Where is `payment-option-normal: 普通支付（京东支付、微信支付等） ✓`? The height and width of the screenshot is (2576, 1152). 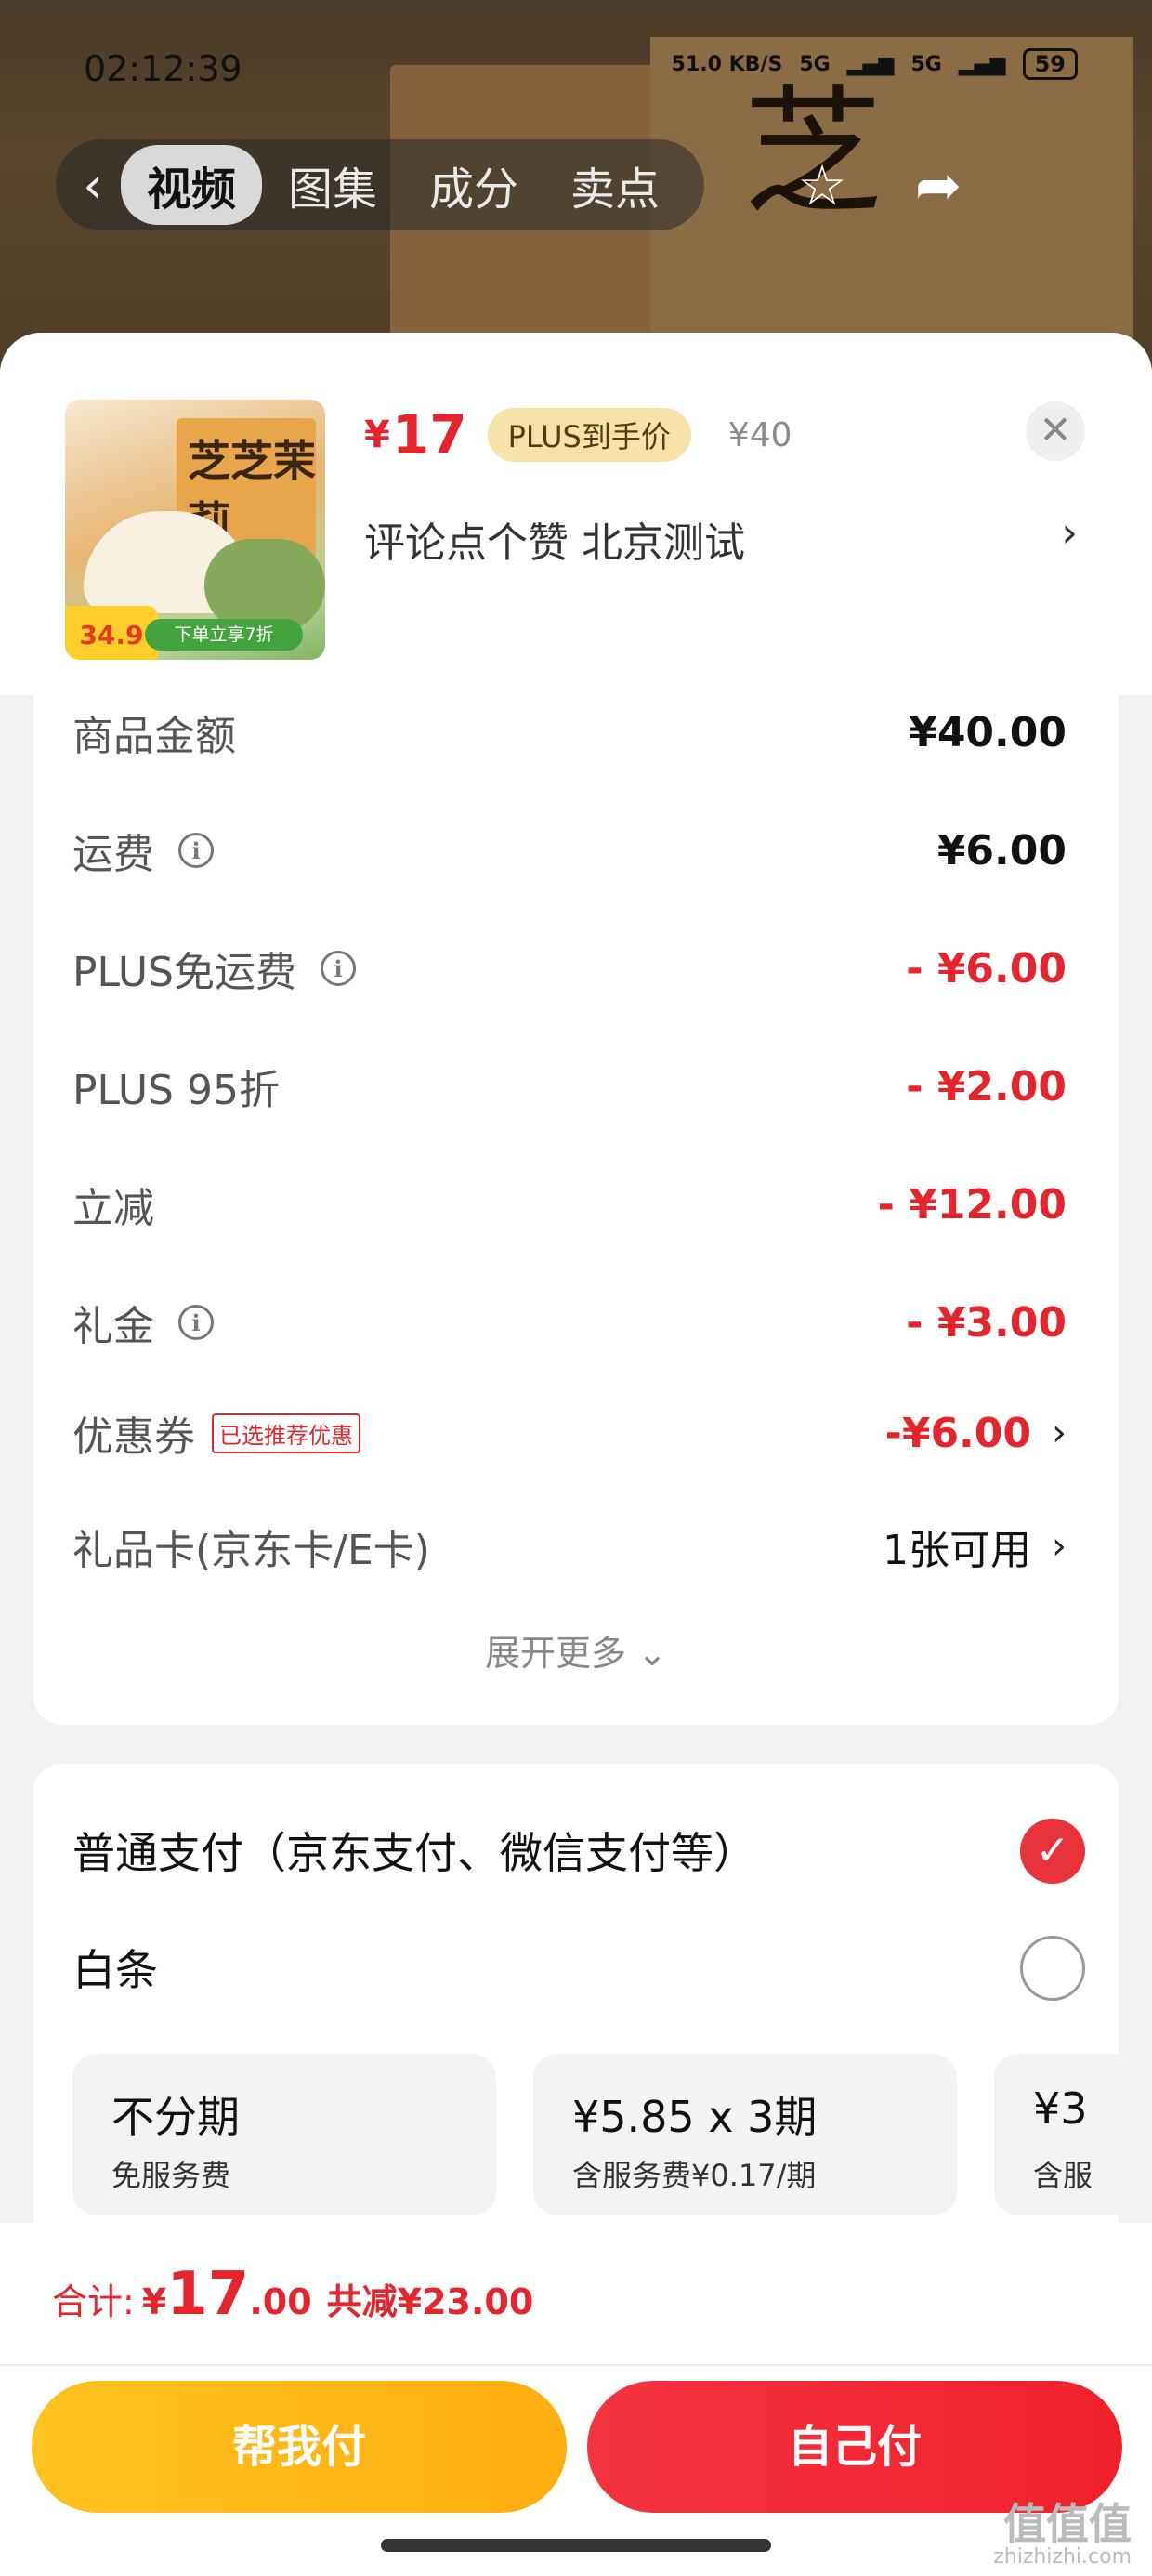
payment-option-normal: 普通支付（京东支付、微信支付等） ✓ is located at coordinates (578, 1850).